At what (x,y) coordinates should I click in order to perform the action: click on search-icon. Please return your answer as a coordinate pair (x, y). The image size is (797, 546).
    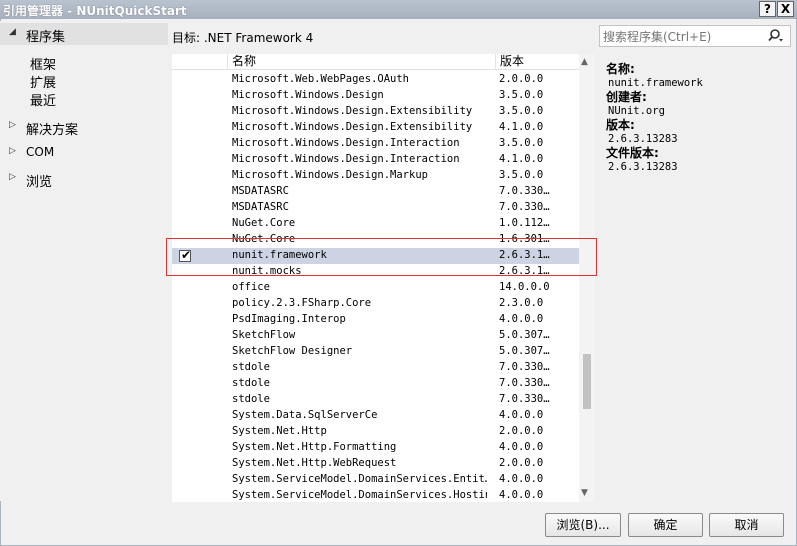
    Looking at the image, I should click on (776, 36).